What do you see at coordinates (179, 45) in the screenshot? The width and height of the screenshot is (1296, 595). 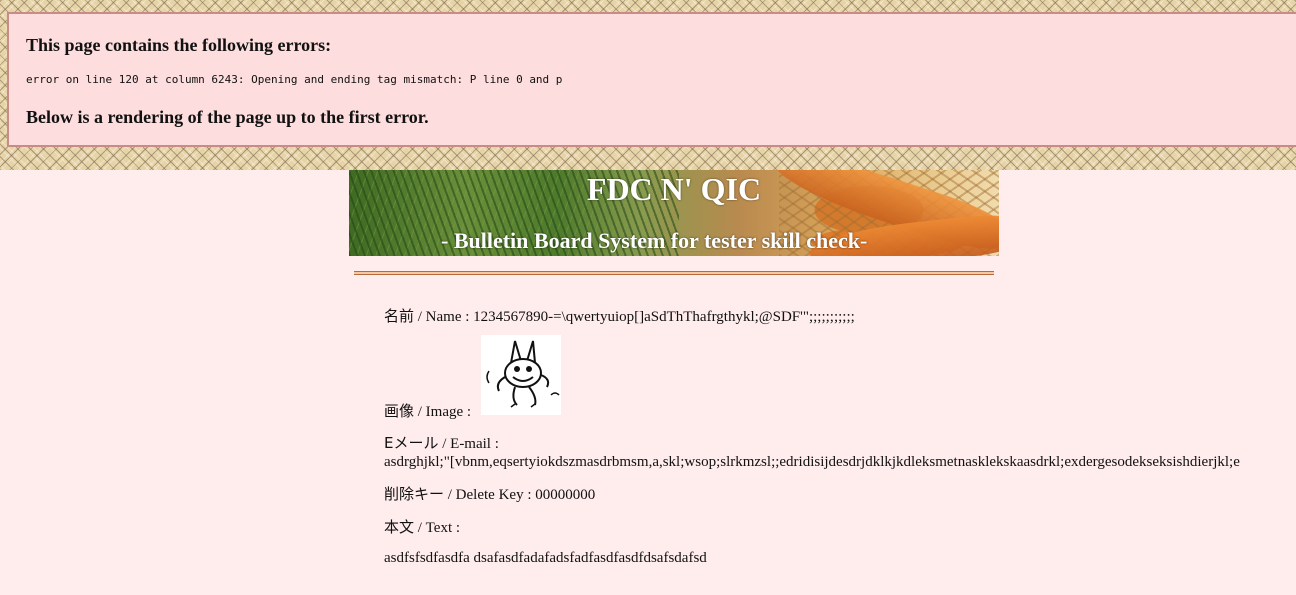 I see `error-title: This page contains the following errors:` at bounding box center [179, 45].